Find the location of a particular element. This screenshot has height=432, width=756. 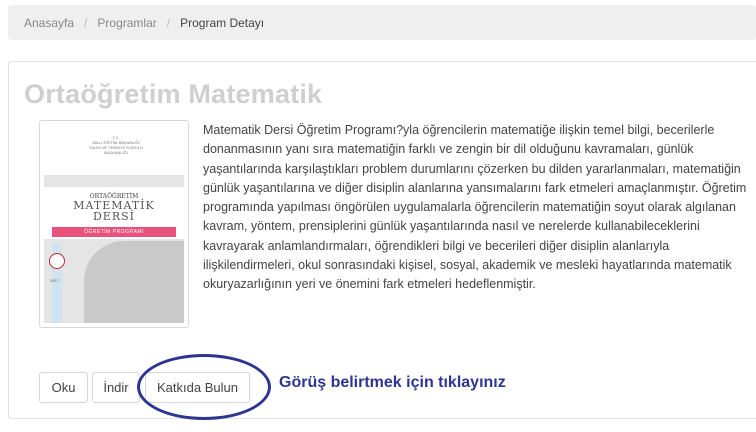

annotation-hint-text: Görüş belirtmek için tıklayınız is located at coordinates (392, 382).